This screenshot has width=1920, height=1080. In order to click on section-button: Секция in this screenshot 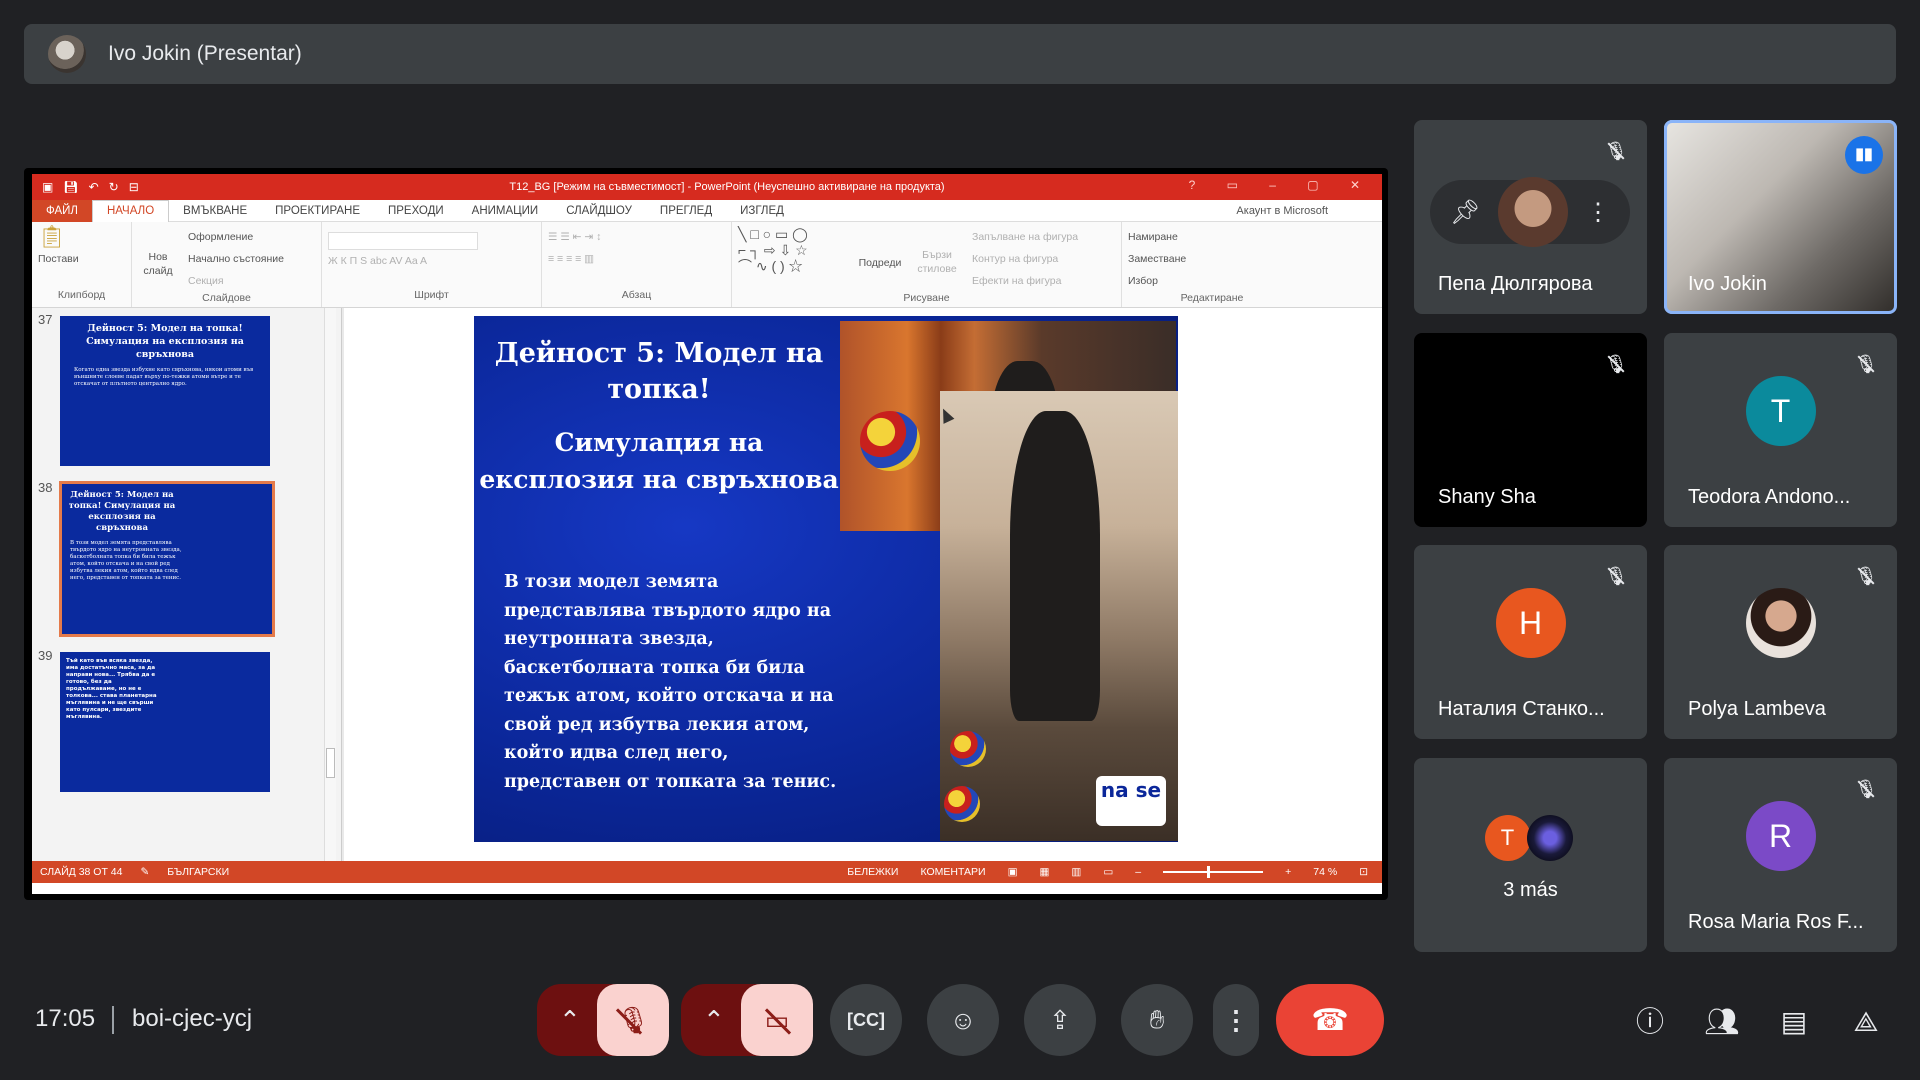, I will do `click(236, 281)`.